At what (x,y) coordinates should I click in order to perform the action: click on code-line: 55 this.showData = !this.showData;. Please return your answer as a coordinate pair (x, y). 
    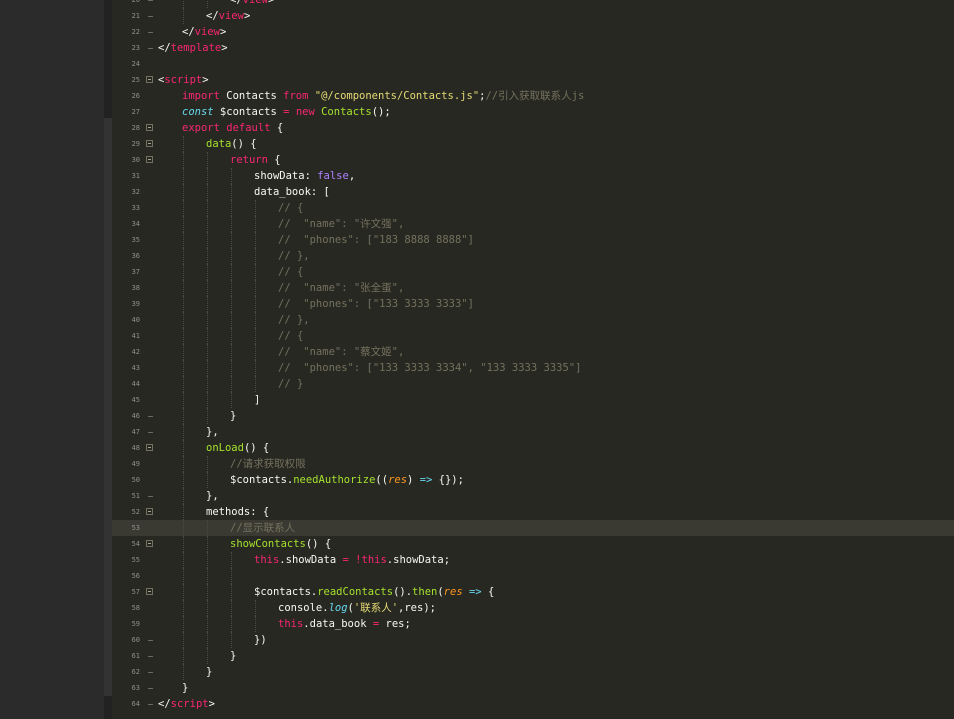
    Looking at the image, I should click on (533, 560).